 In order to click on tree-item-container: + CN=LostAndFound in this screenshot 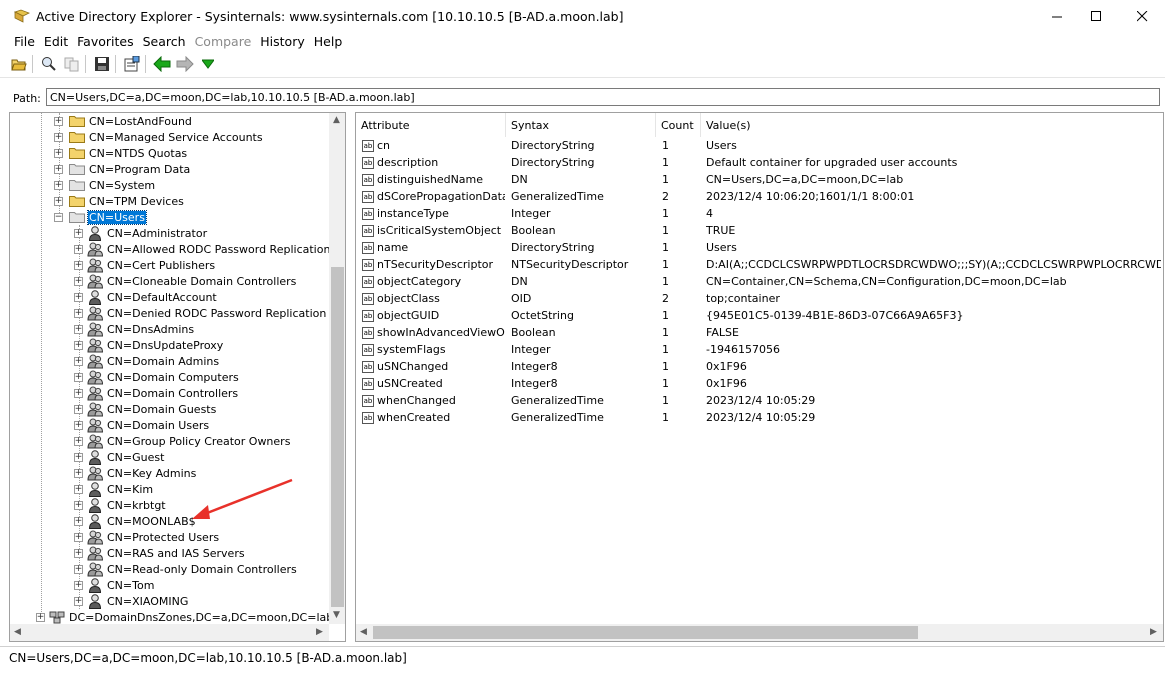, I will do `click(123, 121)`.